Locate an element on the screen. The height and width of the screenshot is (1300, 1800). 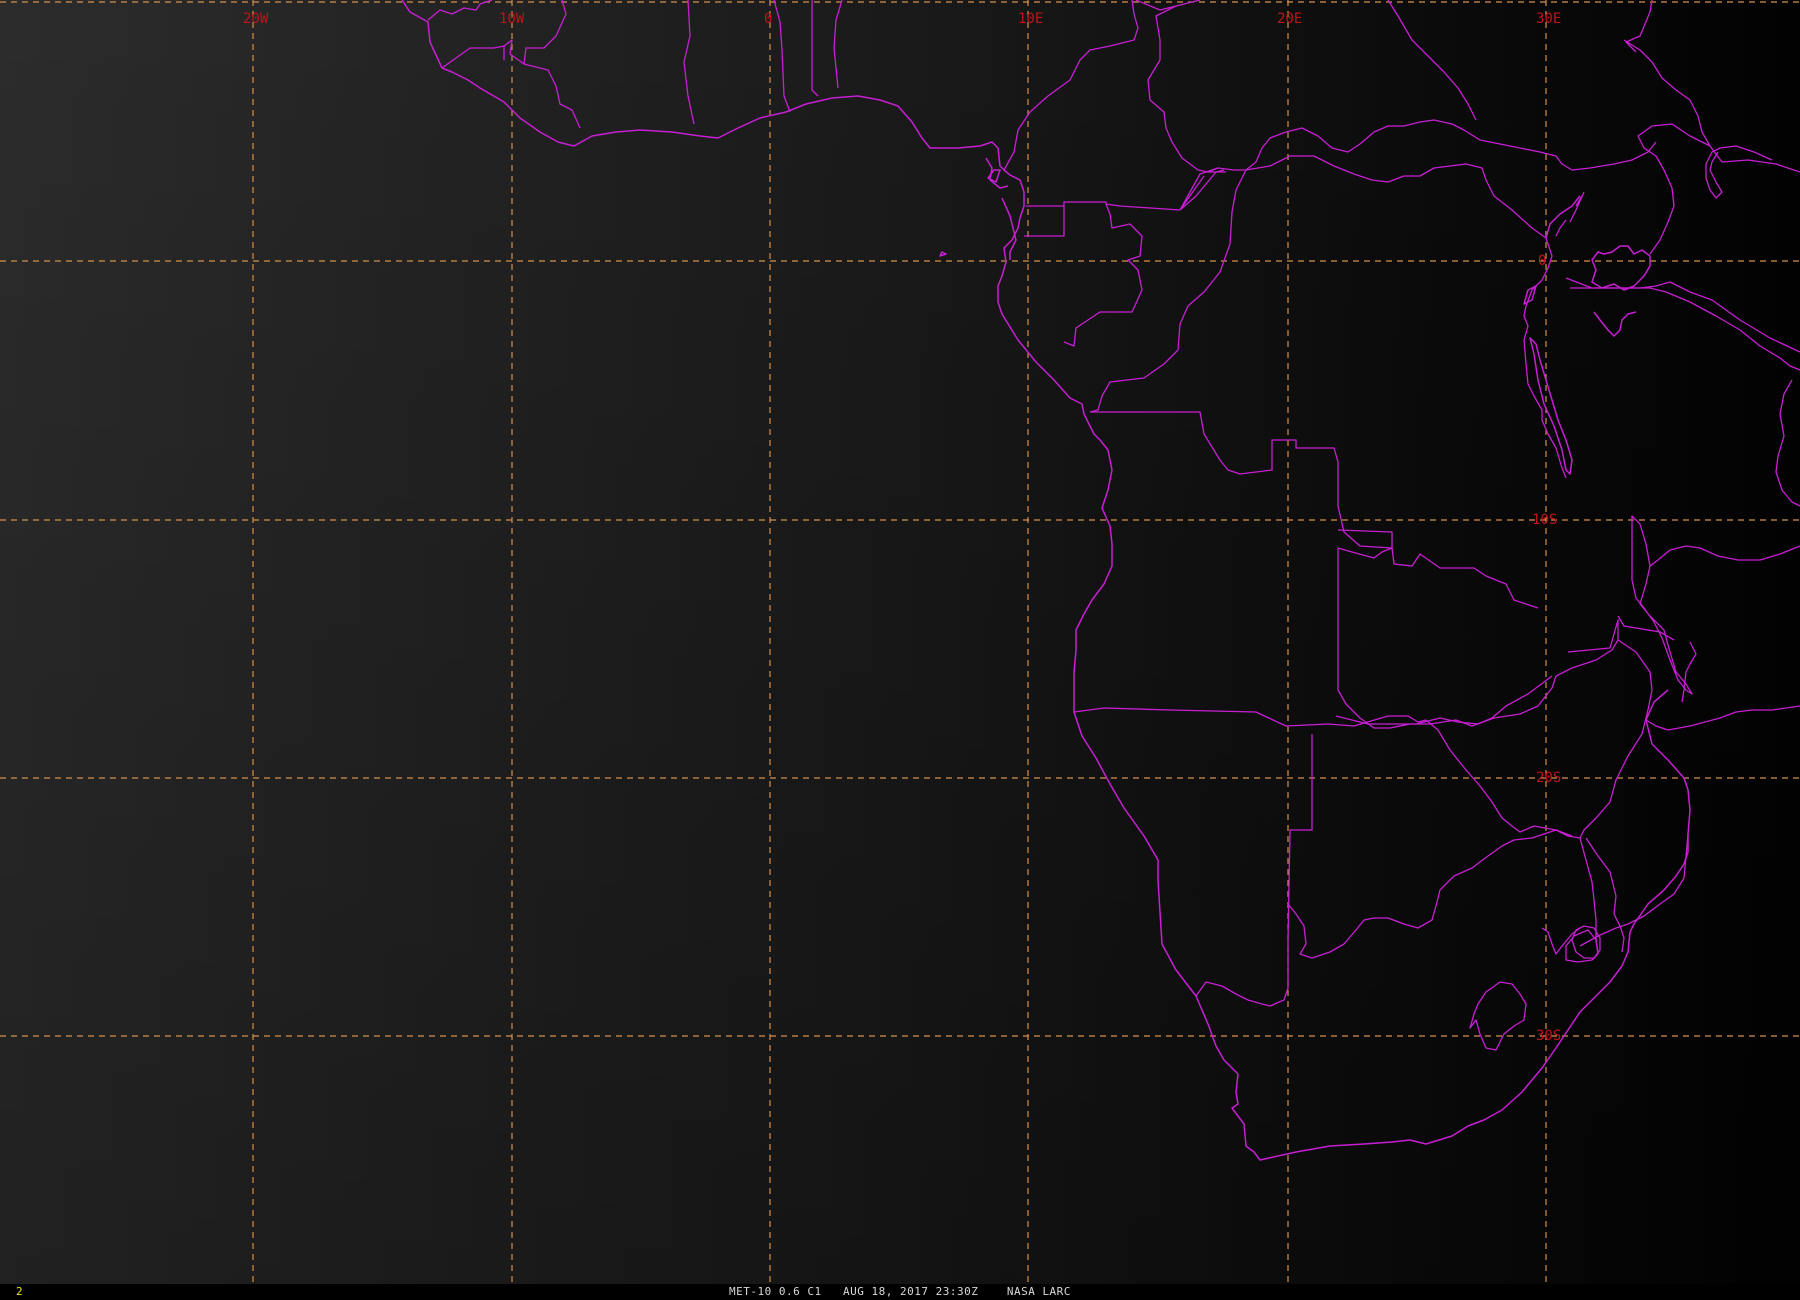
lat-label-20s: 20S is located at coordinates (1548, 778).